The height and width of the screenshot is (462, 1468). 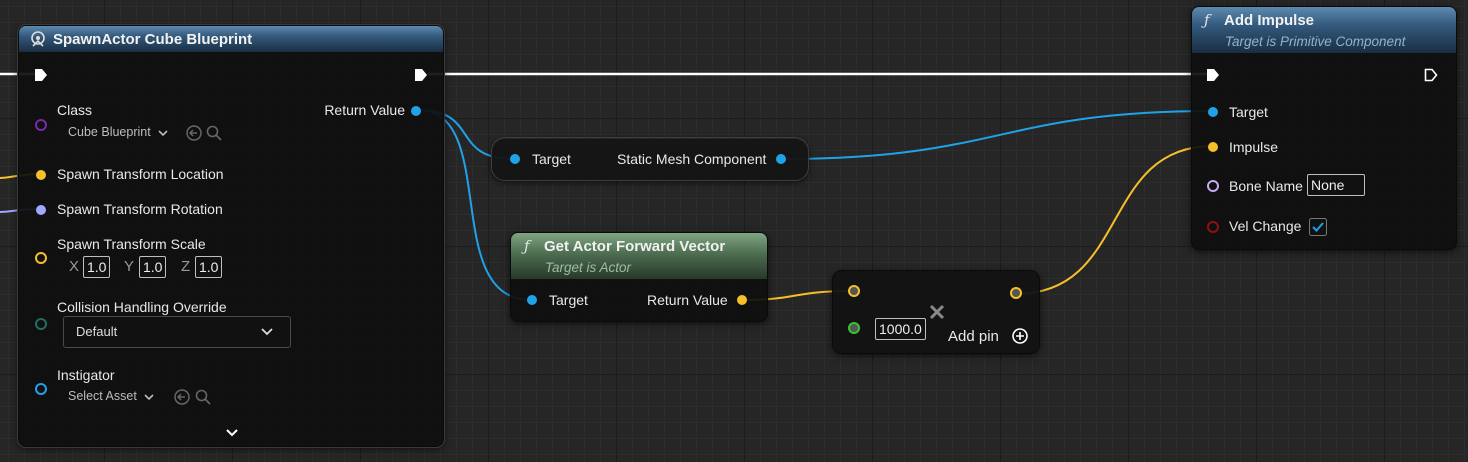 What do you see at coordinates (97, 331) in the screenshot?
I see `collision-dropdown-value: Default` at bounding box center [97, 331].